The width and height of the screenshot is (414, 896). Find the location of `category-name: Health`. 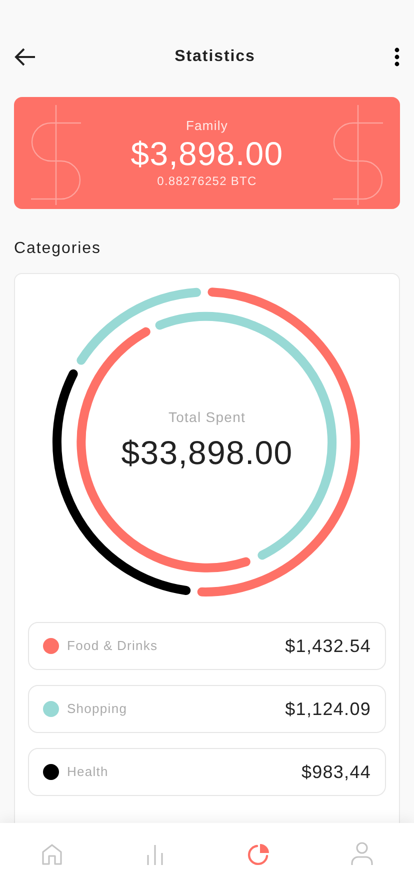

category-name: Health is located at coordinates (87, 772).